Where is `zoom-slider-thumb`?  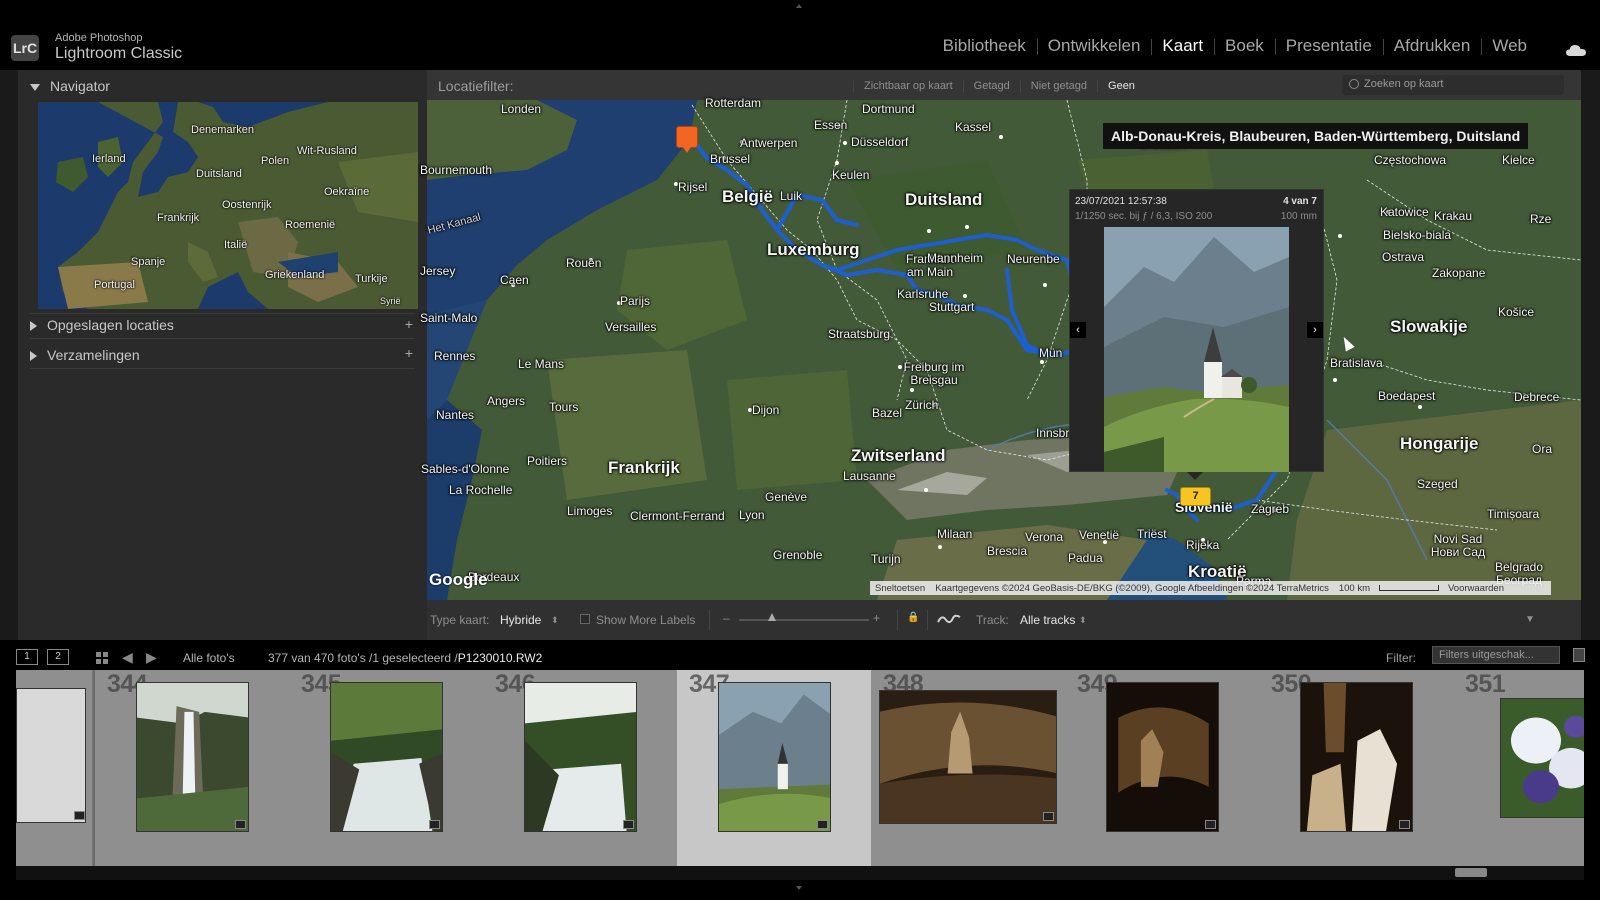 zoom-slider-thumb is located at coordinates (771, 617).